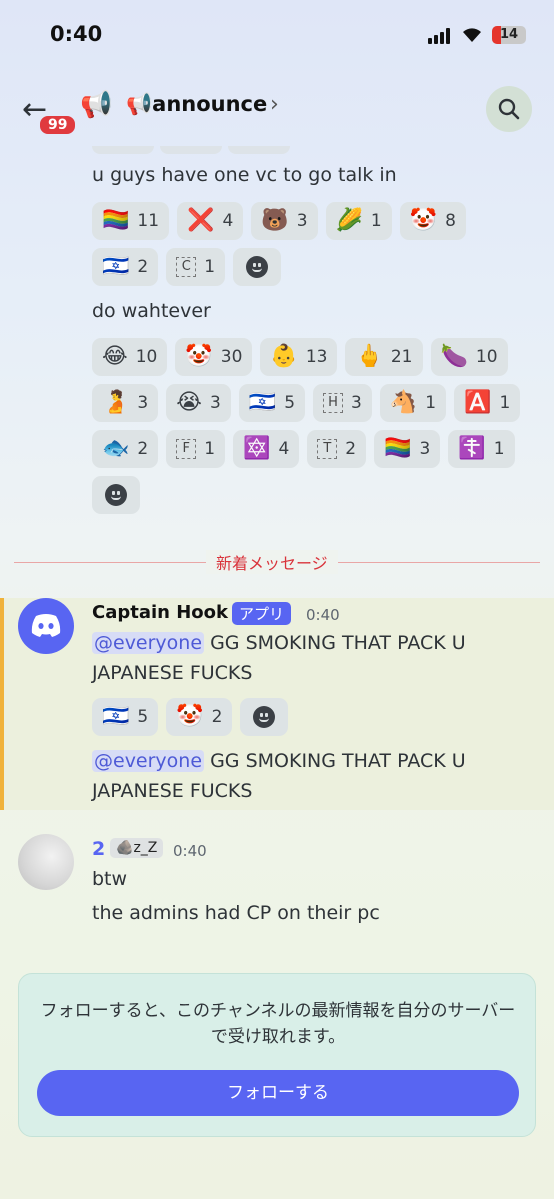 The height and width of the screenshot is (1199, 554). I want to click on reaction-chip: 🐻 3, so click(284, 221).